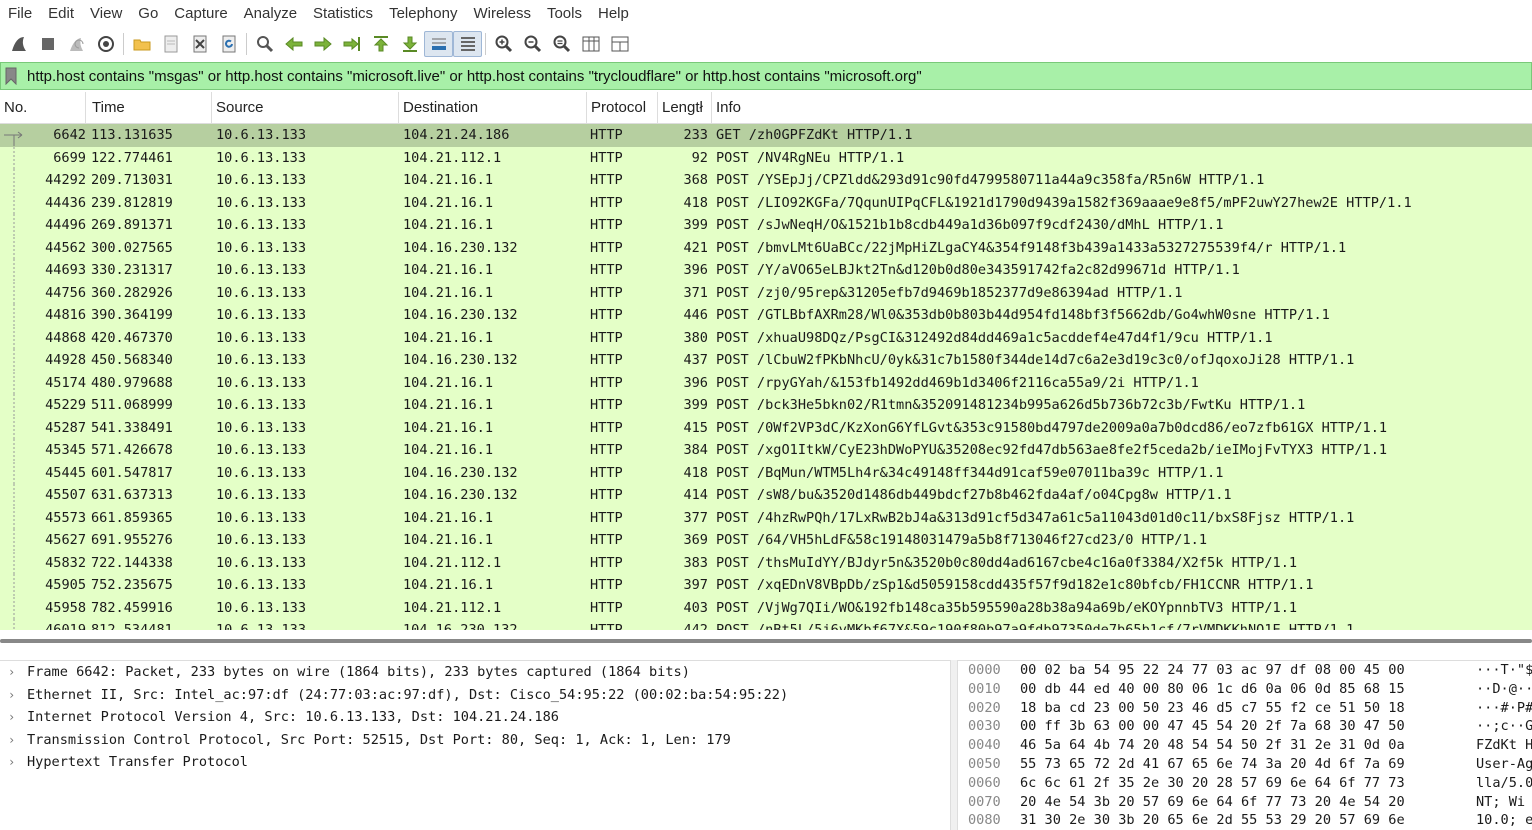 The width and height of the screenshot is (1532, 830). What do you see at coordinates (590, 44) in the screenshot?
I see `resize-columns-icon` at bounding box center [590, 44].